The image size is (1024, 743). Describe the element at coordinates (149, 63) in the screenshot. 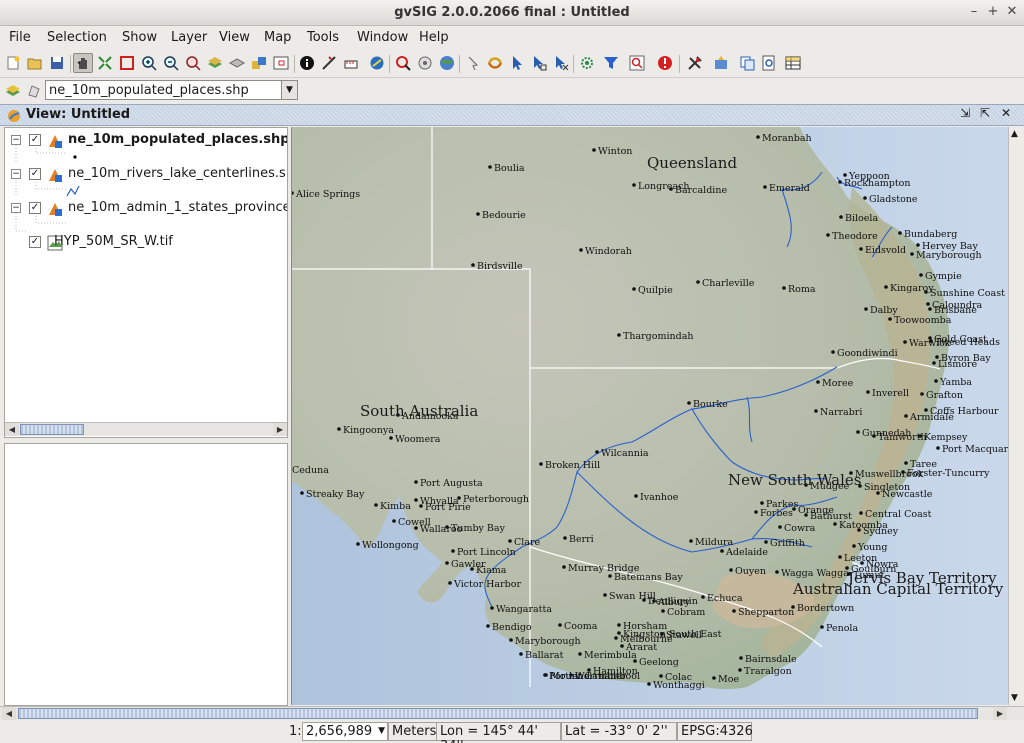

I see `zoom-in-icon` at that location.